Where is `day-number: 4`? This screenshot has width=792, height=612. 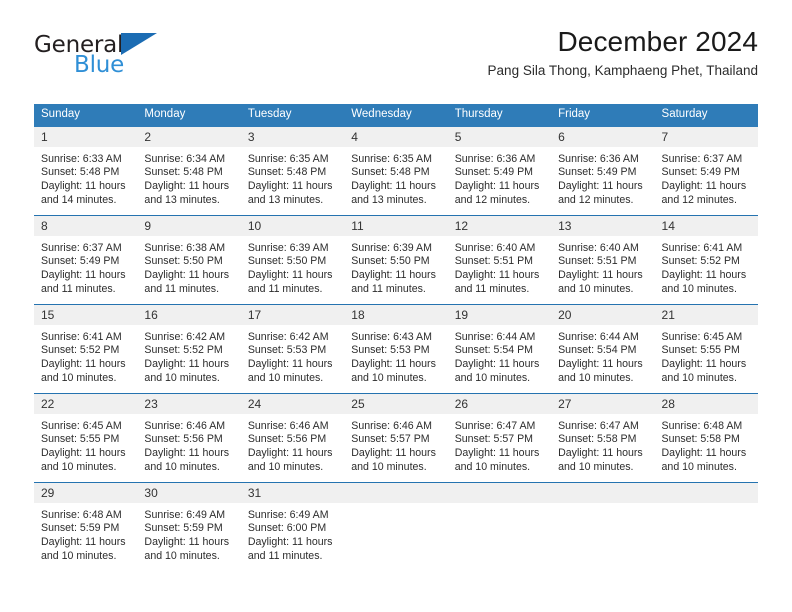
day-number: 4 is located at coordinates (396, 136).